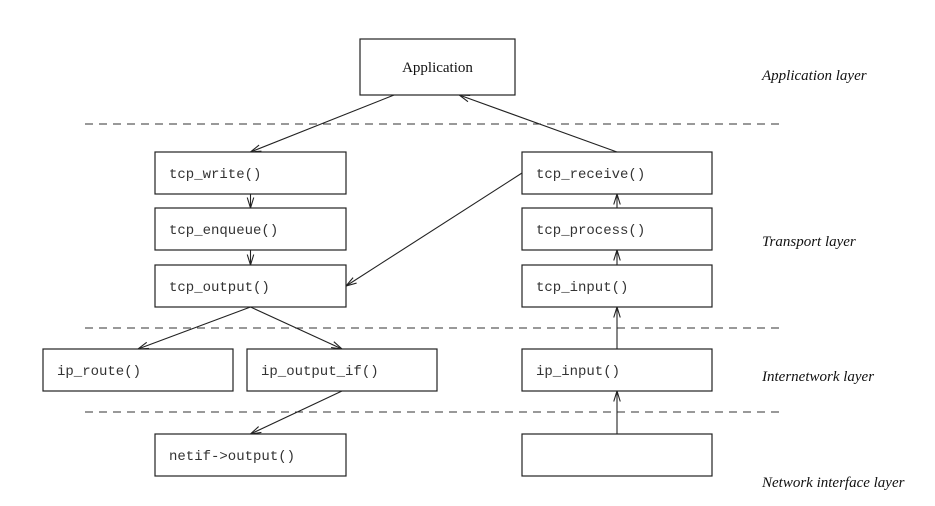  I want to click on box-netif-output: netif->output(), so click(250, 455).